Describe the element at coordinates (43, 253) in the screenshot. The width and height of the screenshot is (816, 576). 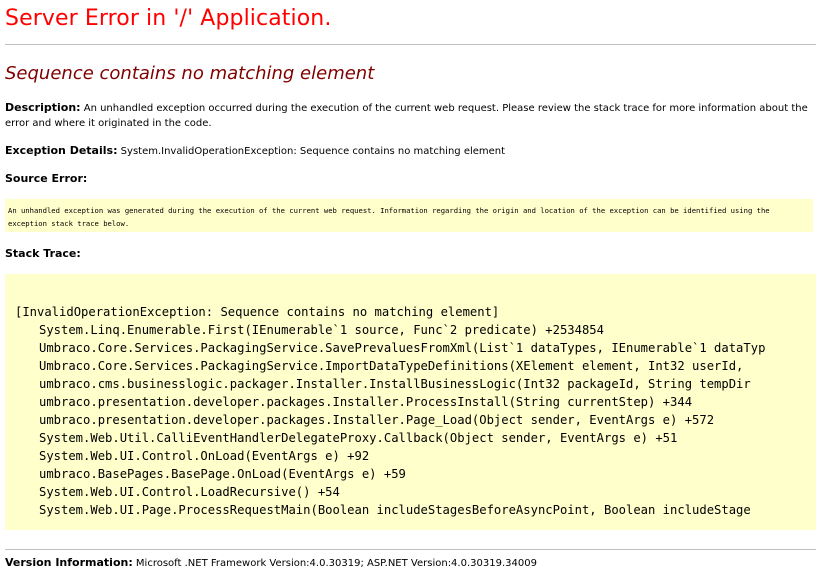
I see `stack-trace-heading: Stack Trace:` at that location.